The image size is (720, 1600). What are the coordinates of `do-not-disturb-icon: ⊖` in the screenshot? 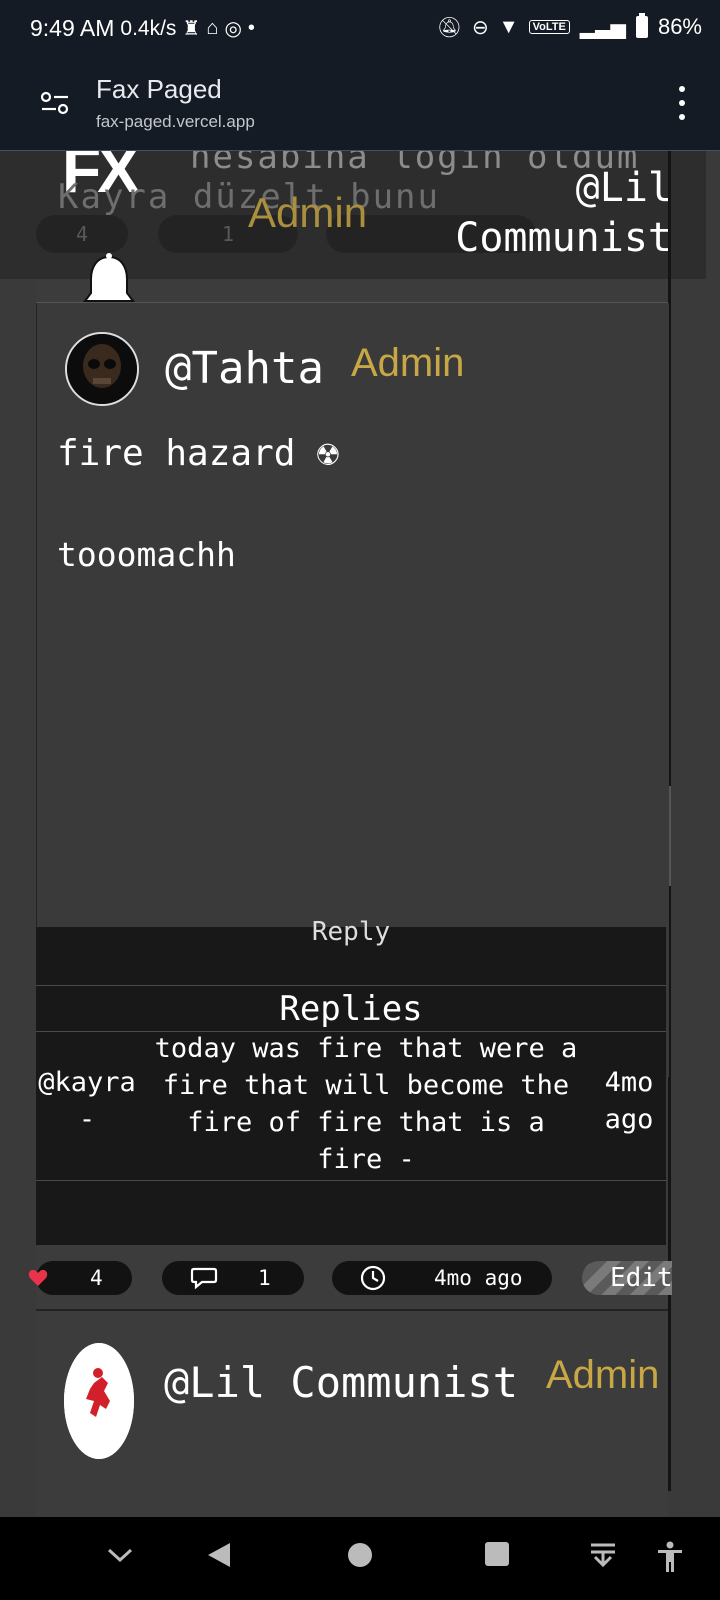 It's located at (480, 27).